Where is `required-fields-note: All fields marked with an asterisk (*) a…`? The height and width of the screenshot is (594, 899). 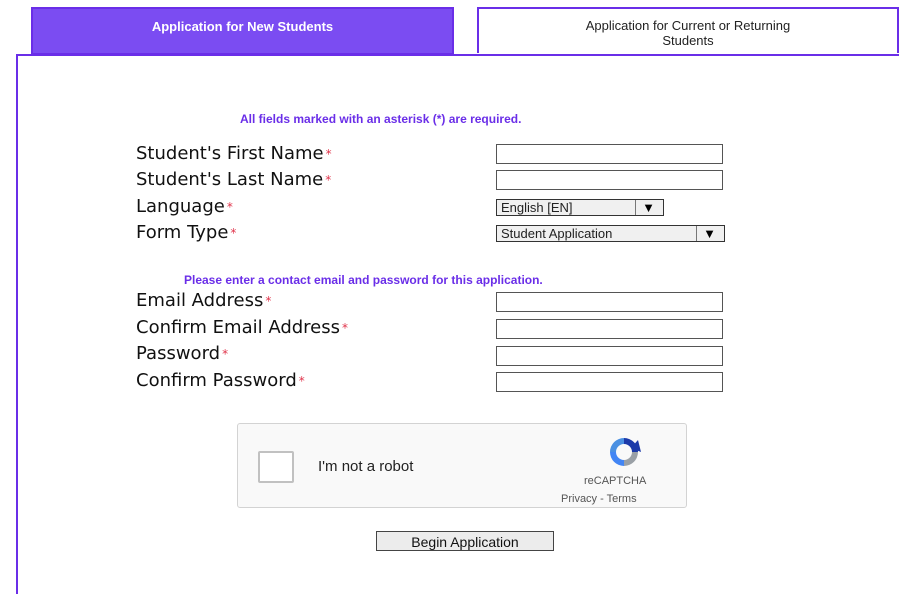 required-fields-note: All fields marked with an asterisk (*) a… is located at coordinates (381, 119).